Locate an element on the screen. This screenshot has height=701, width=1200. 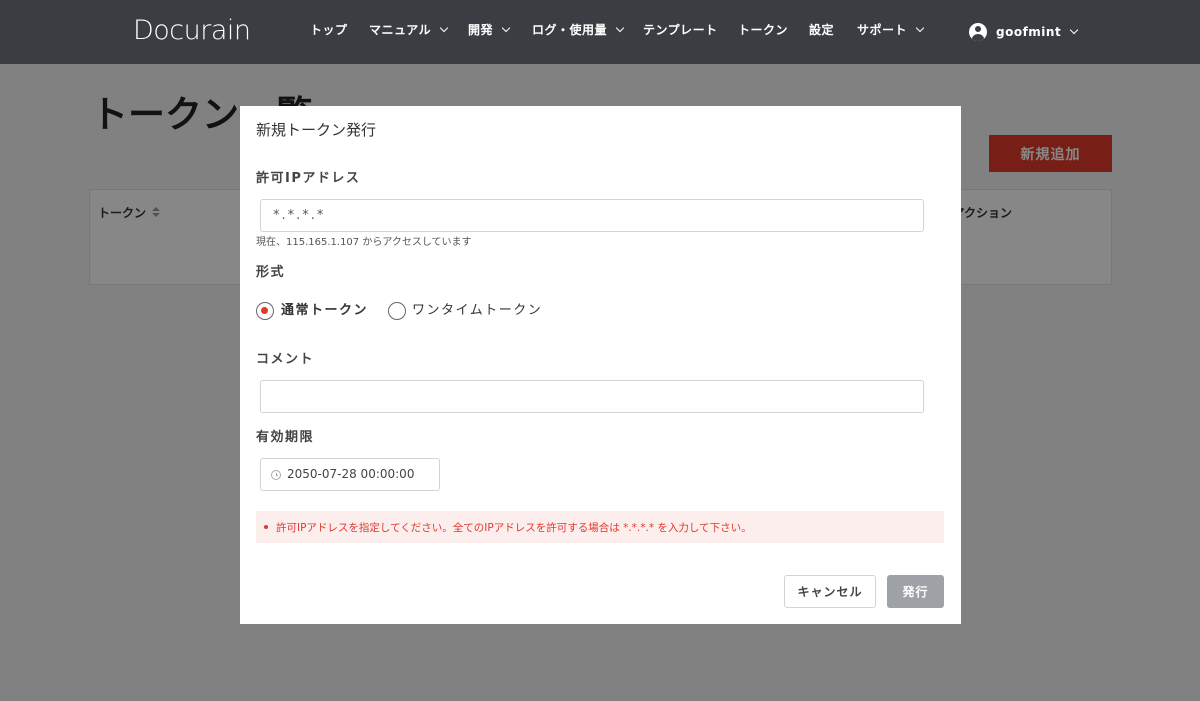
modal-title: 新規トークン発行 is located at coordinates (316, 130).